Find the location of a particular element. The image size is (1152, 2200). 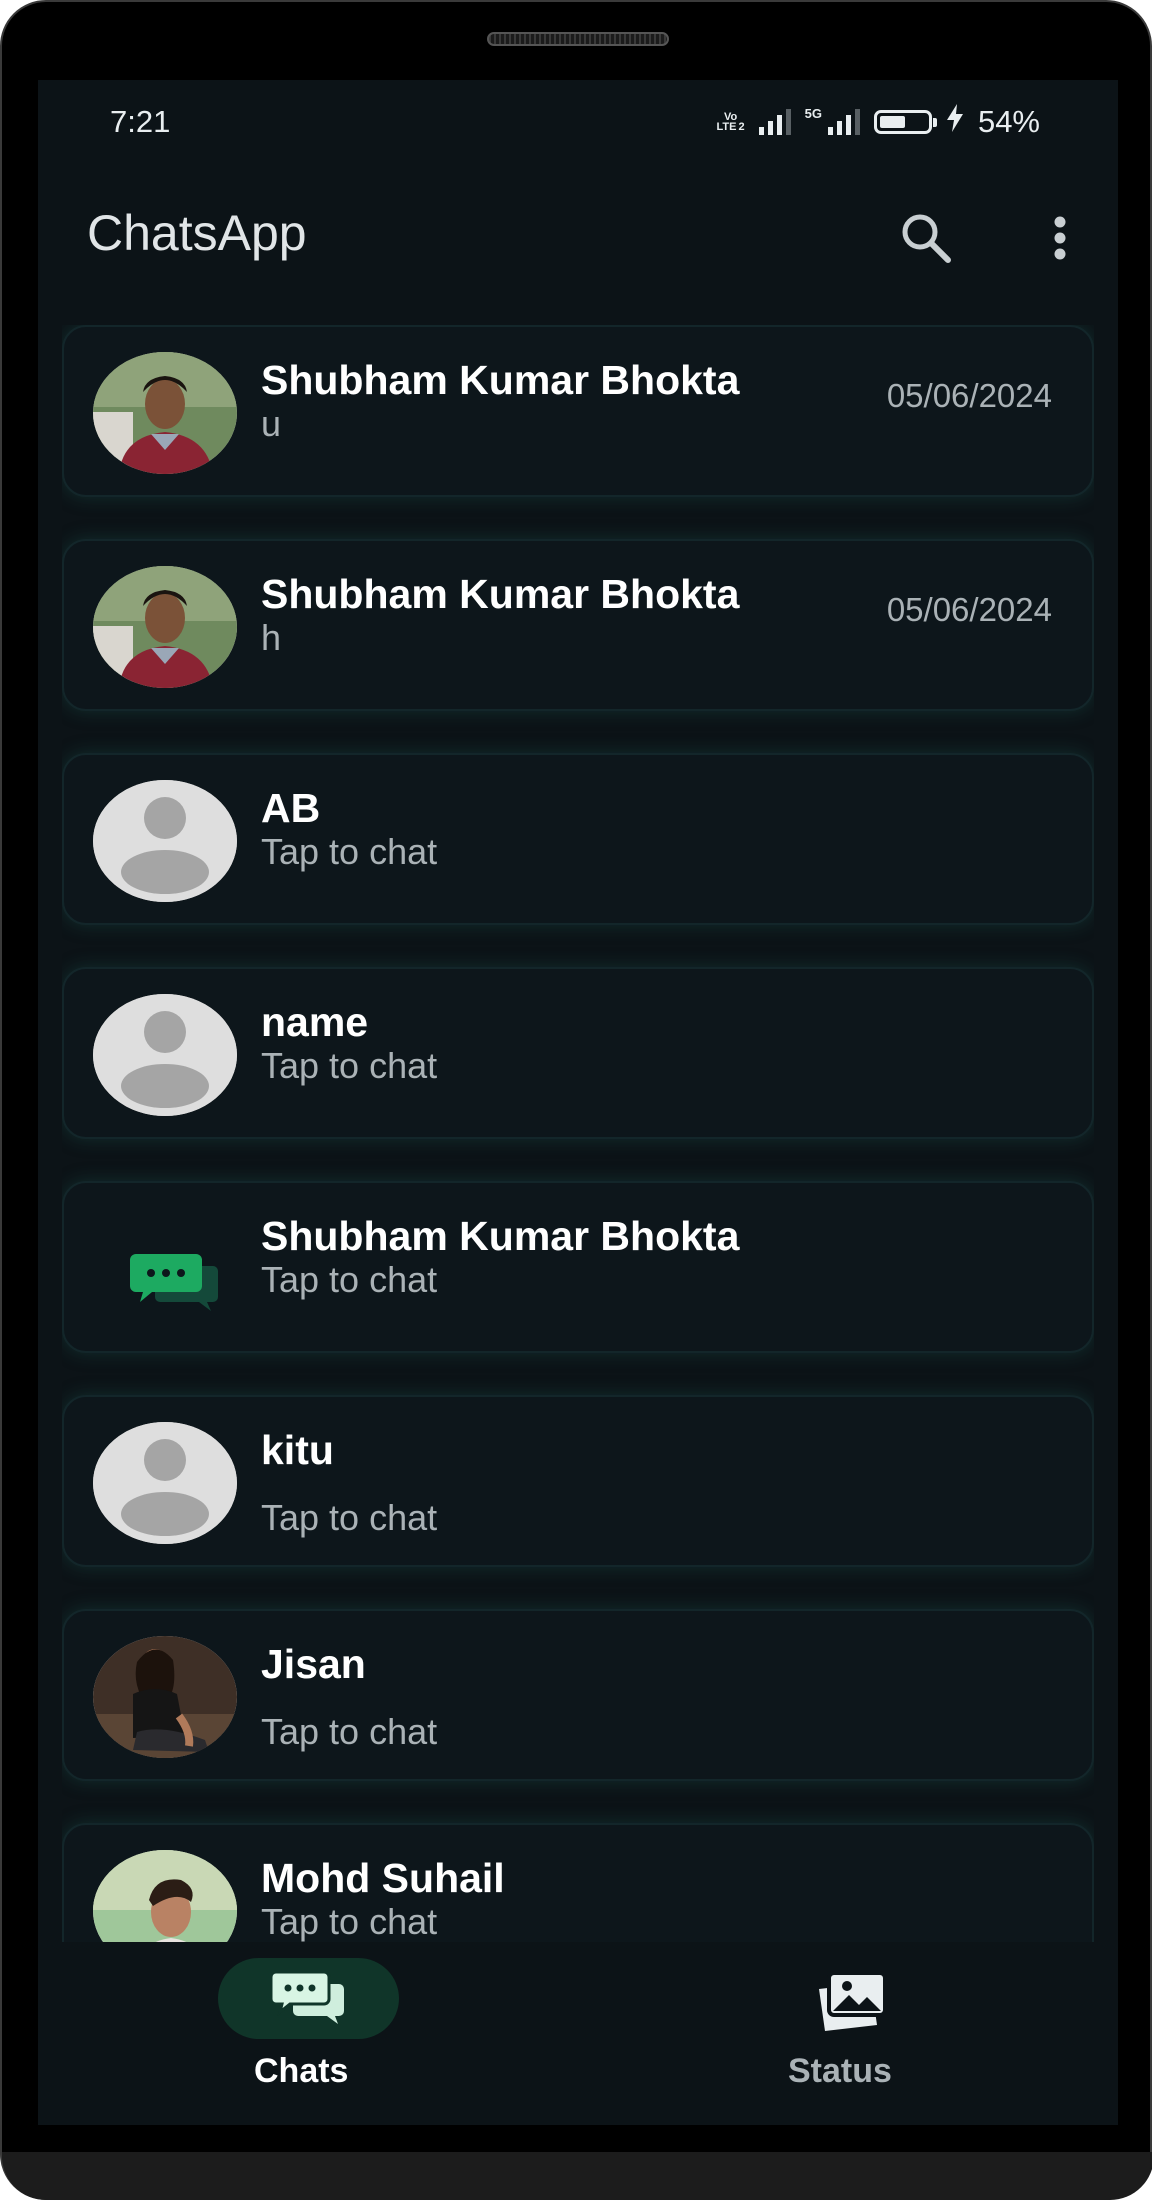

chat-item: Shubham Kumar Bhokta Tap to chat is located at coordinates (578, 1267).